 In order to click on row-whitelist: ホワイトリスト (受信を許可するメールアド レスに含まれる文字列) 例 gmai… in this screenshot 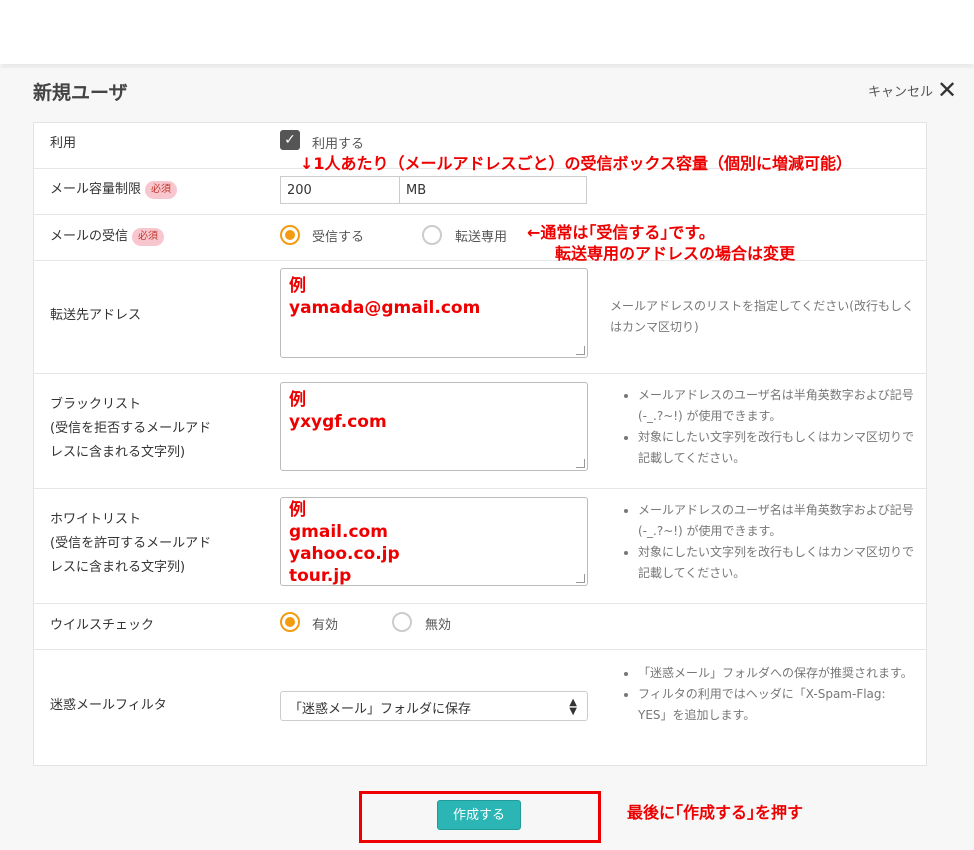, I will do `click(480, 546)`.